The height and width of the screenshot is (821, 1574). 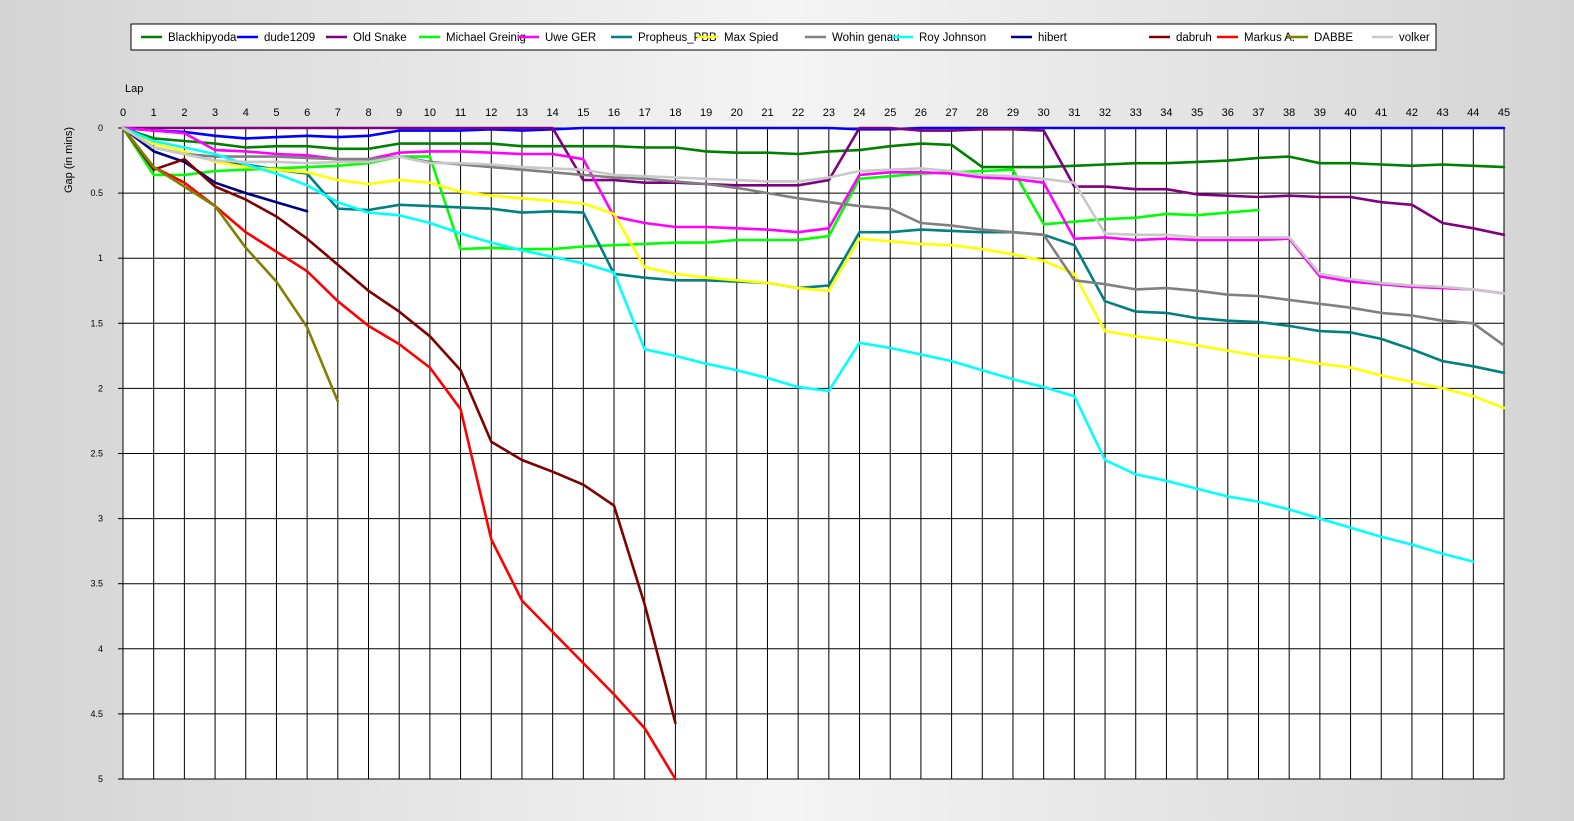 What do you see at coordinates (1136, 113) in the screenshot?
I see `x-tick-label: 33` at bounding box center [1136, 113].